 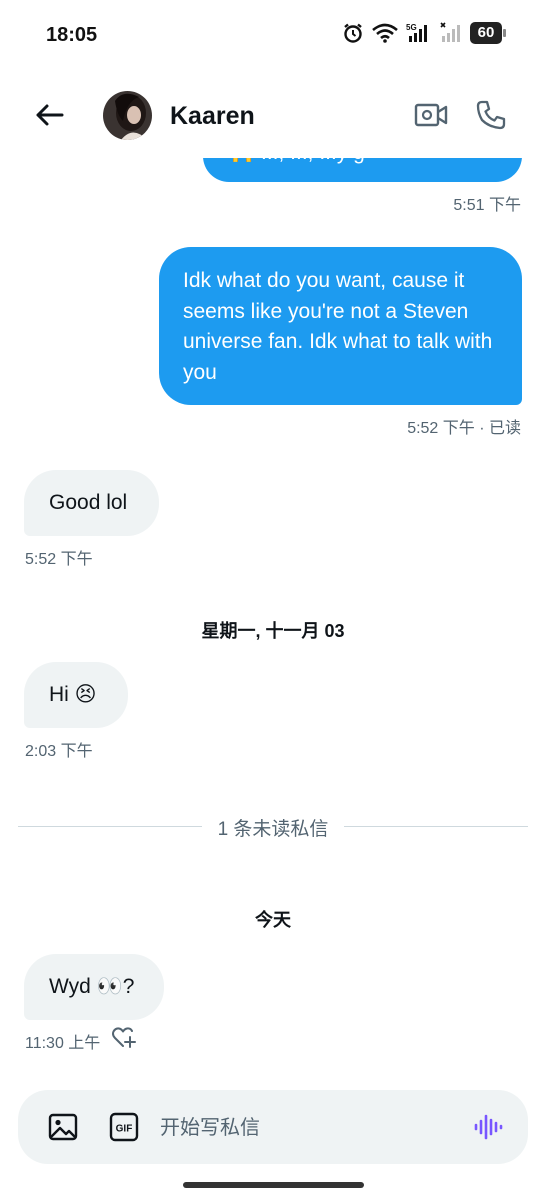 I want to click on gif-label: GIF, so click(x=124, y=1129).